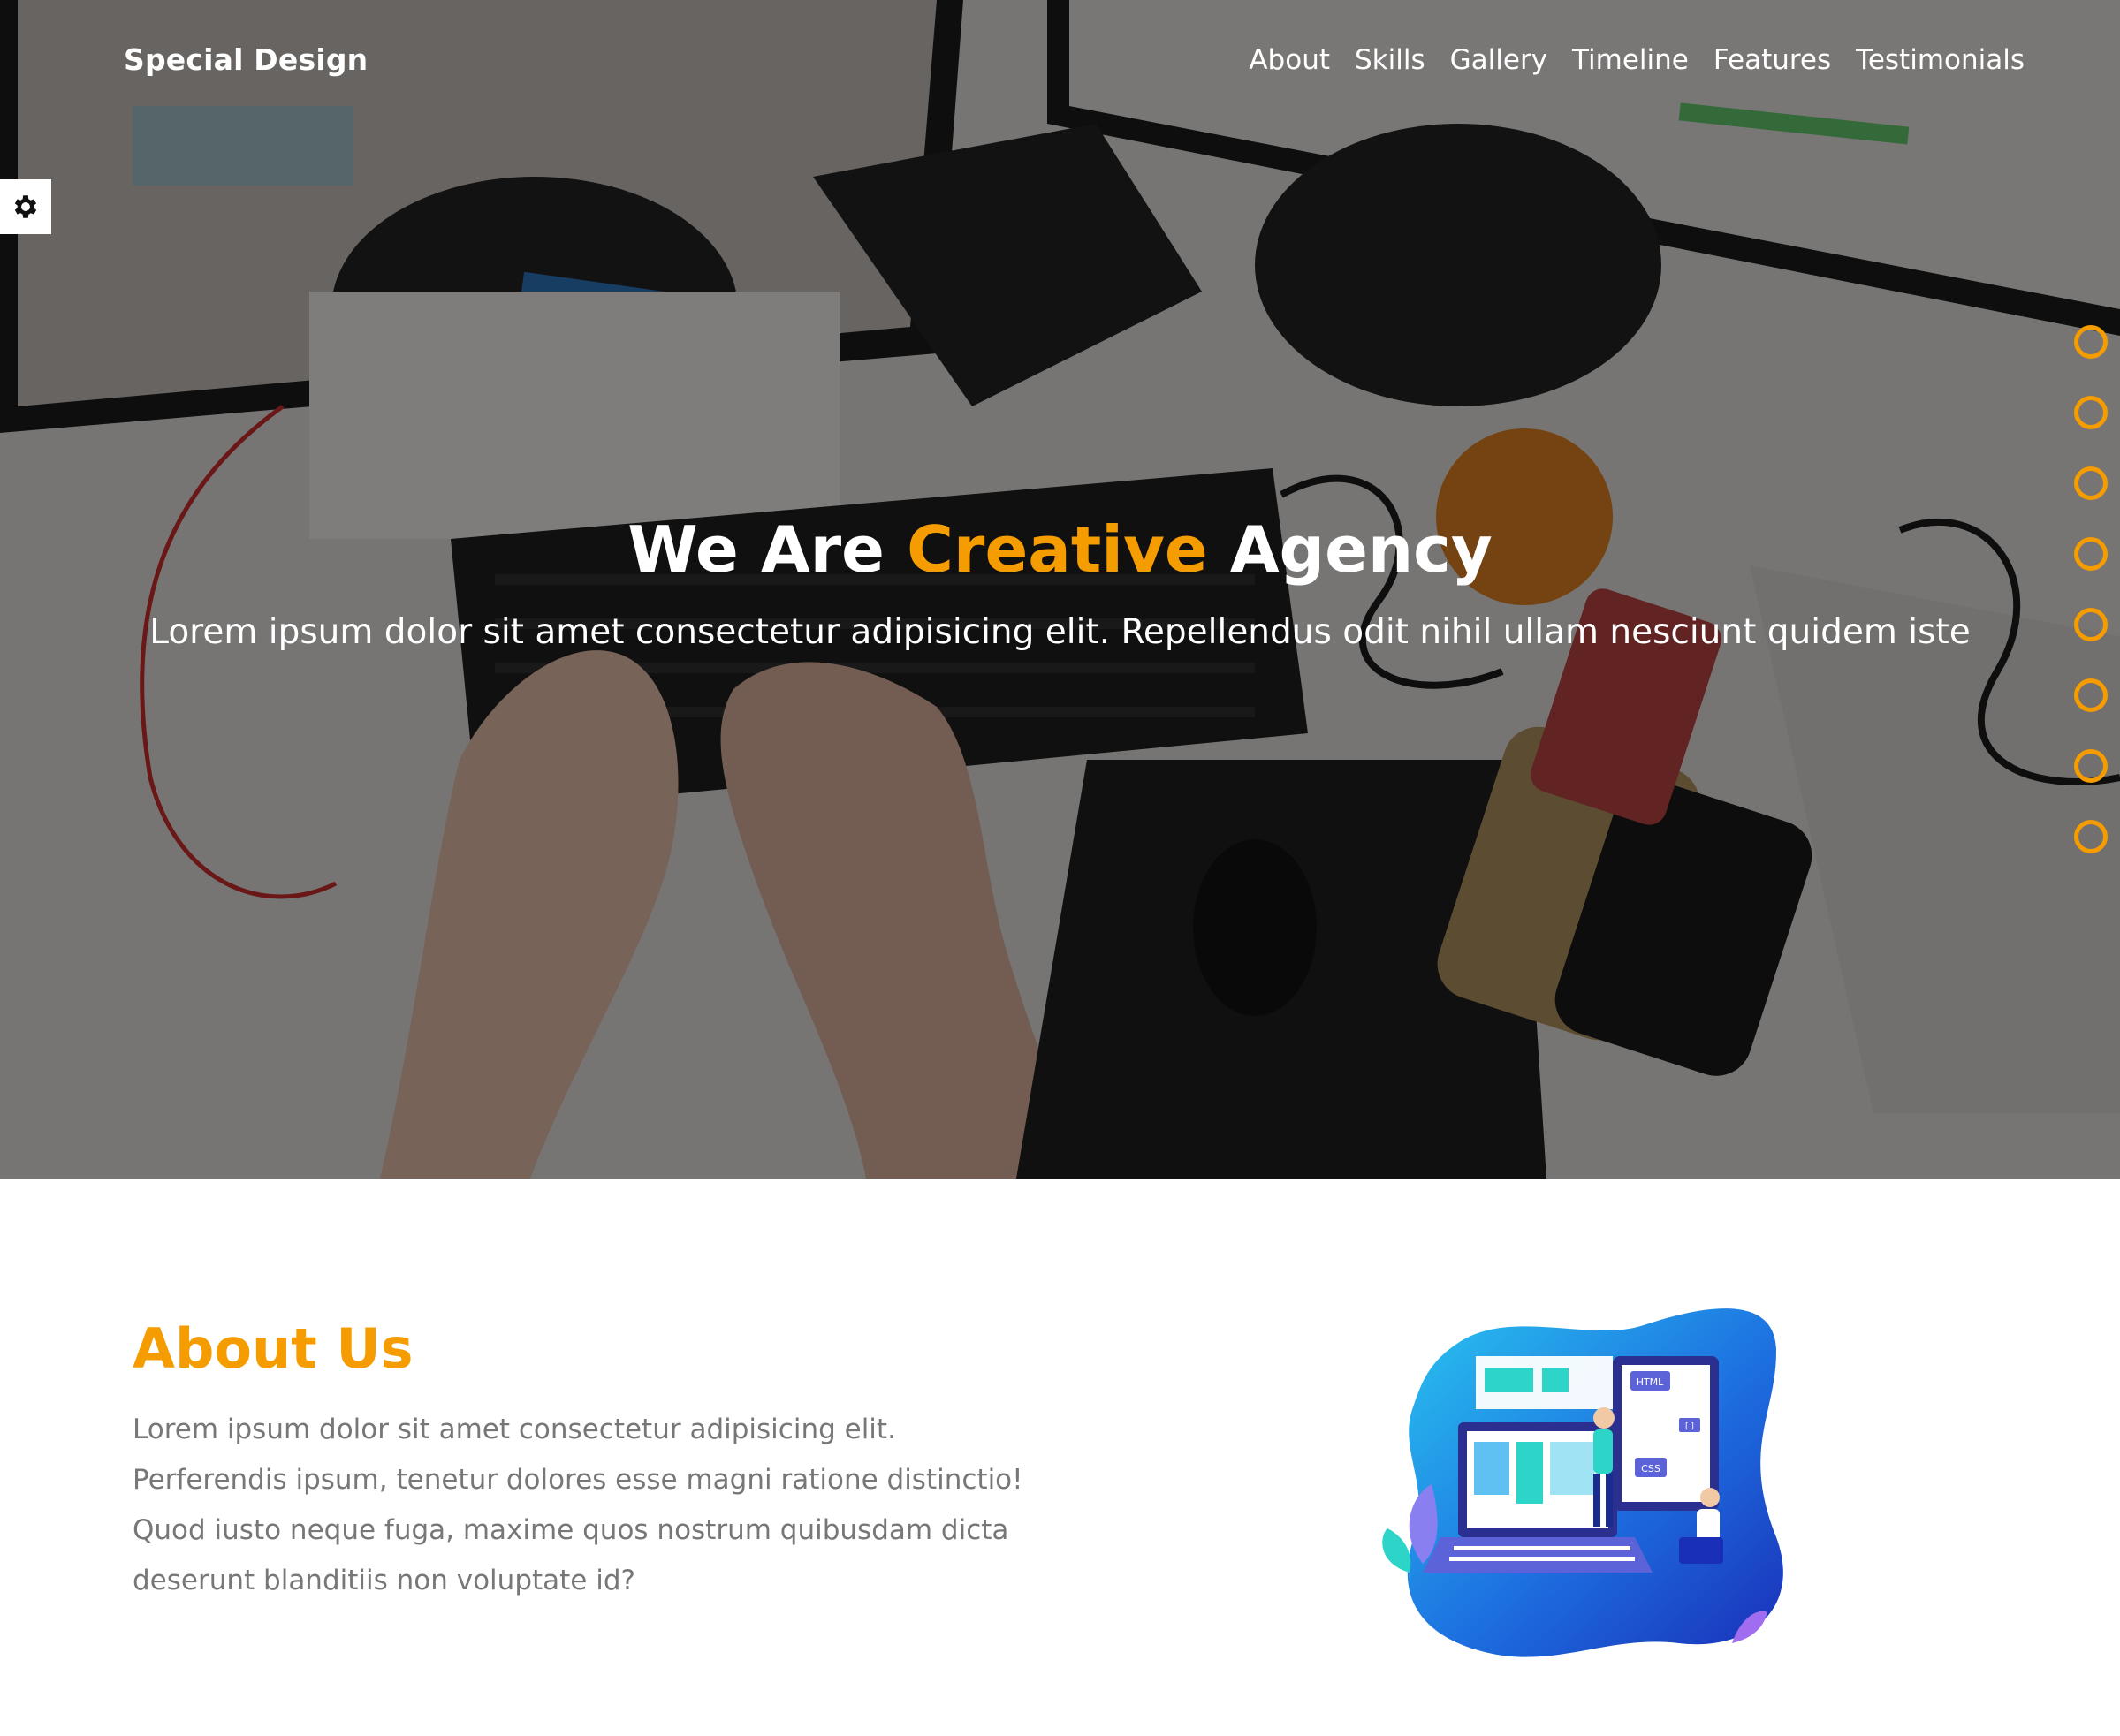 This screenshot has width=2120, height=1736. Describe the element at coordinates (1361, 550) in the screenshot. I see `hero-title-end: Agency` at that location.